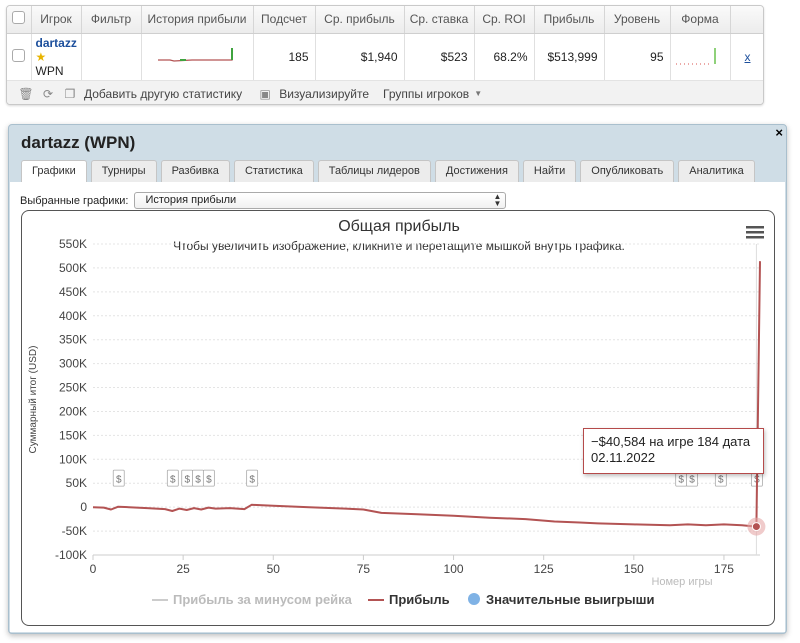 This screenshot has width=800, height=643. Describe the element at coordinates (74, 531) in the screenshot. I see `y-tick-label: -50K` at that location.